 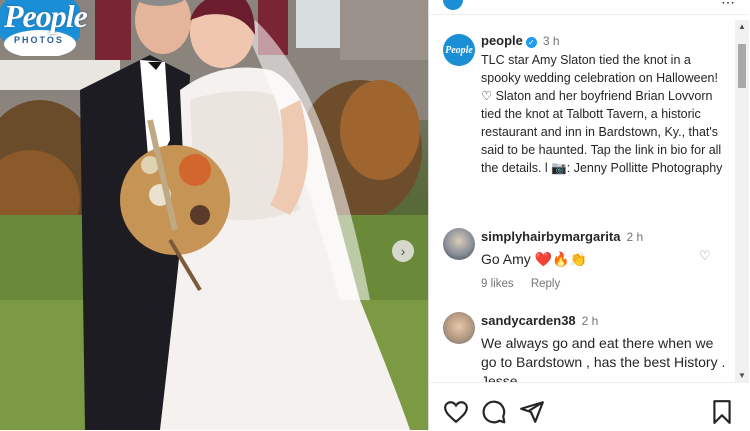 What do you see at coordinates (46, 17) in the screenshot?
I see `logo-wordmark: People` at bounding box center [46, 17].